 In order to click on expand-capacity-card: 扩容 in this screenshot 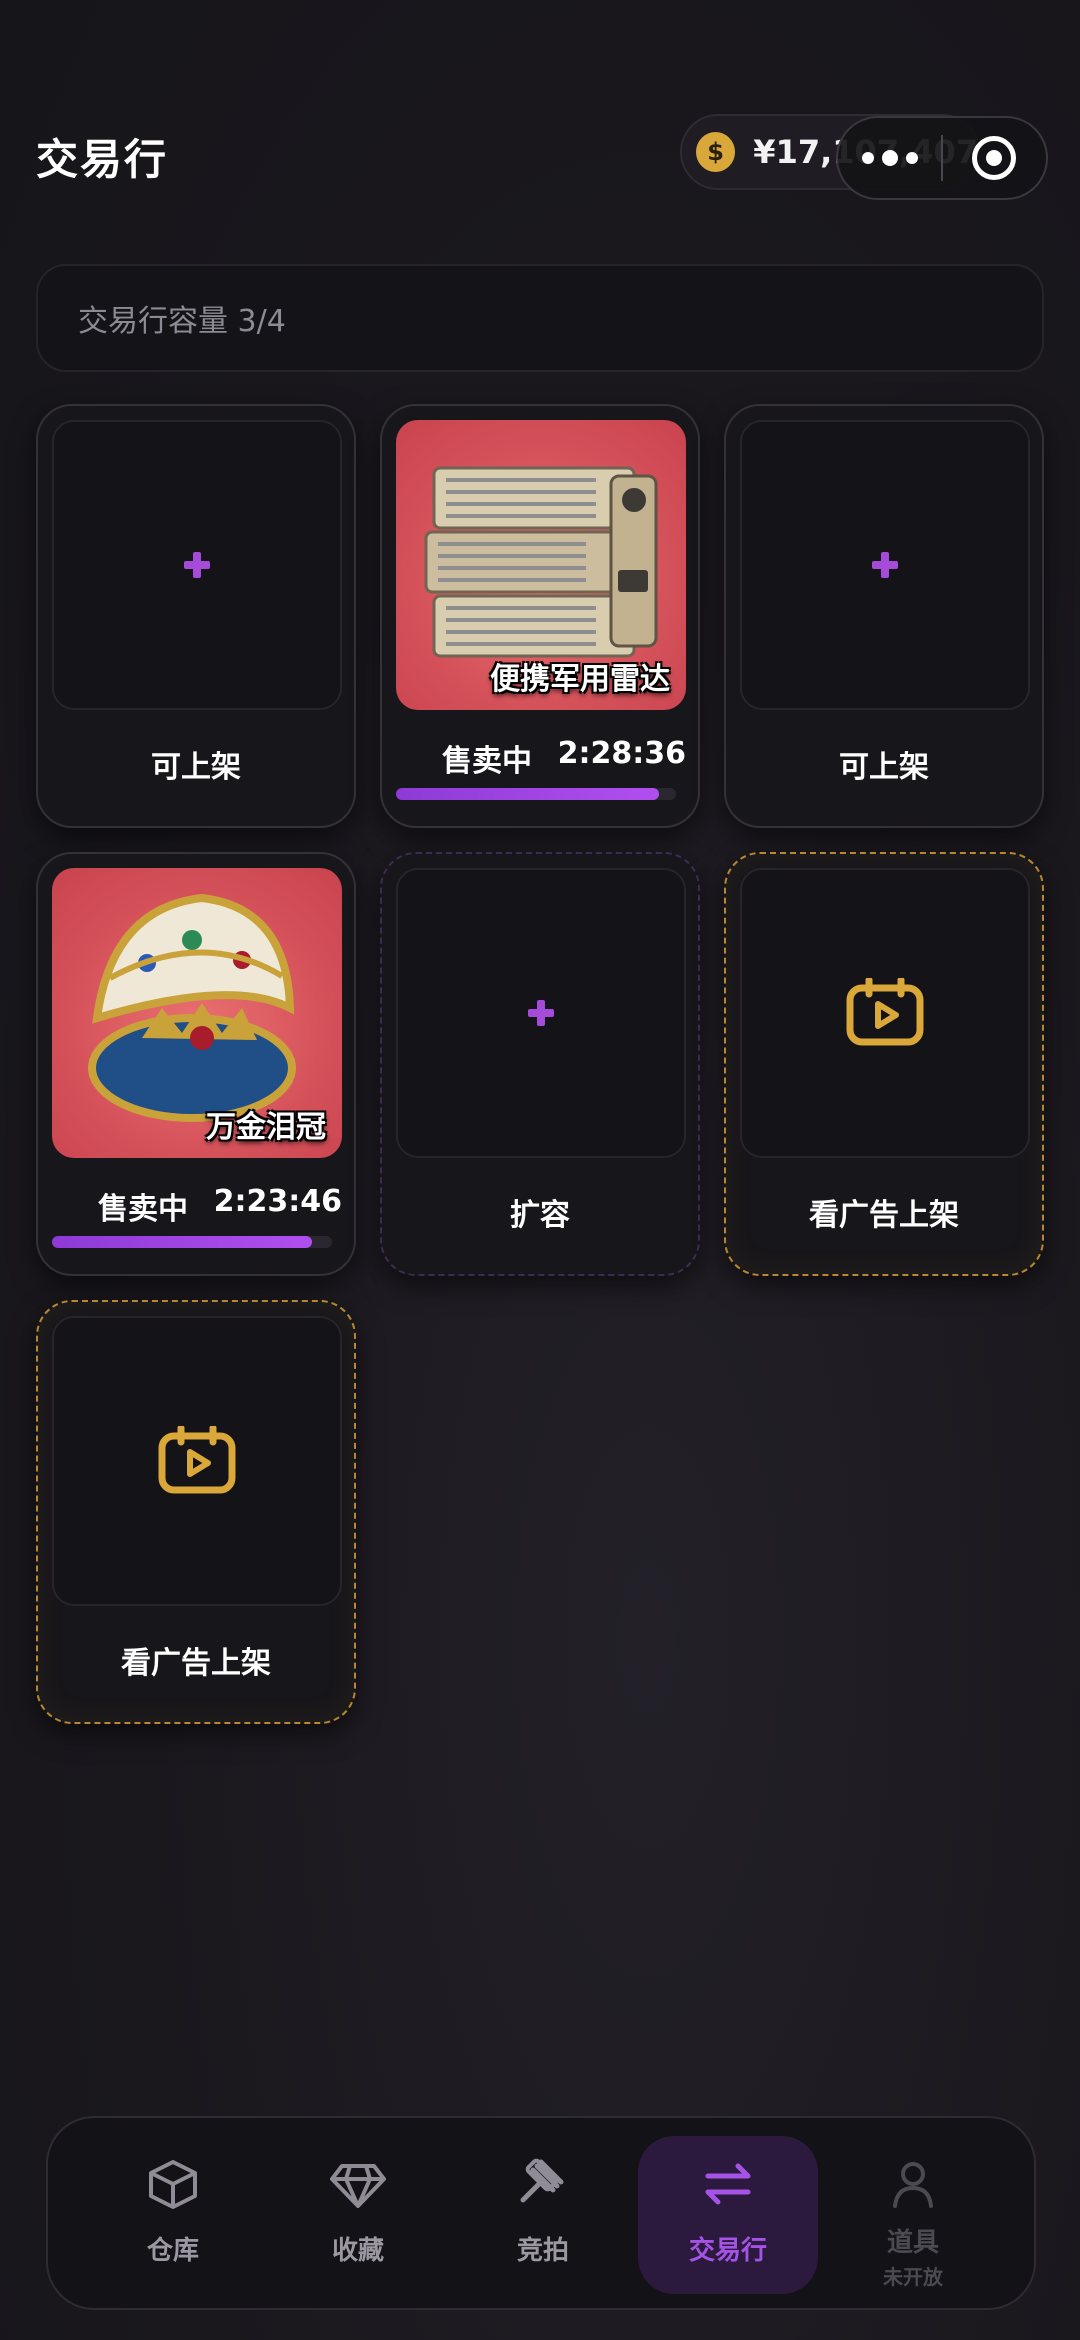, I will do `click(540, 1064)`.